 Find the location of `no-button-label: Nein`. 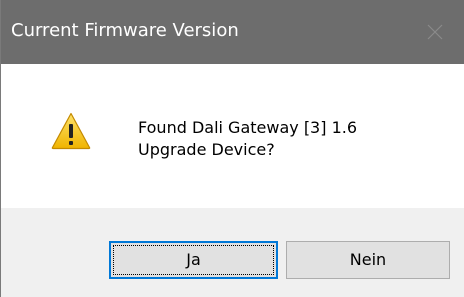

no-button-label: Nein is located at coordinates (368, 259).